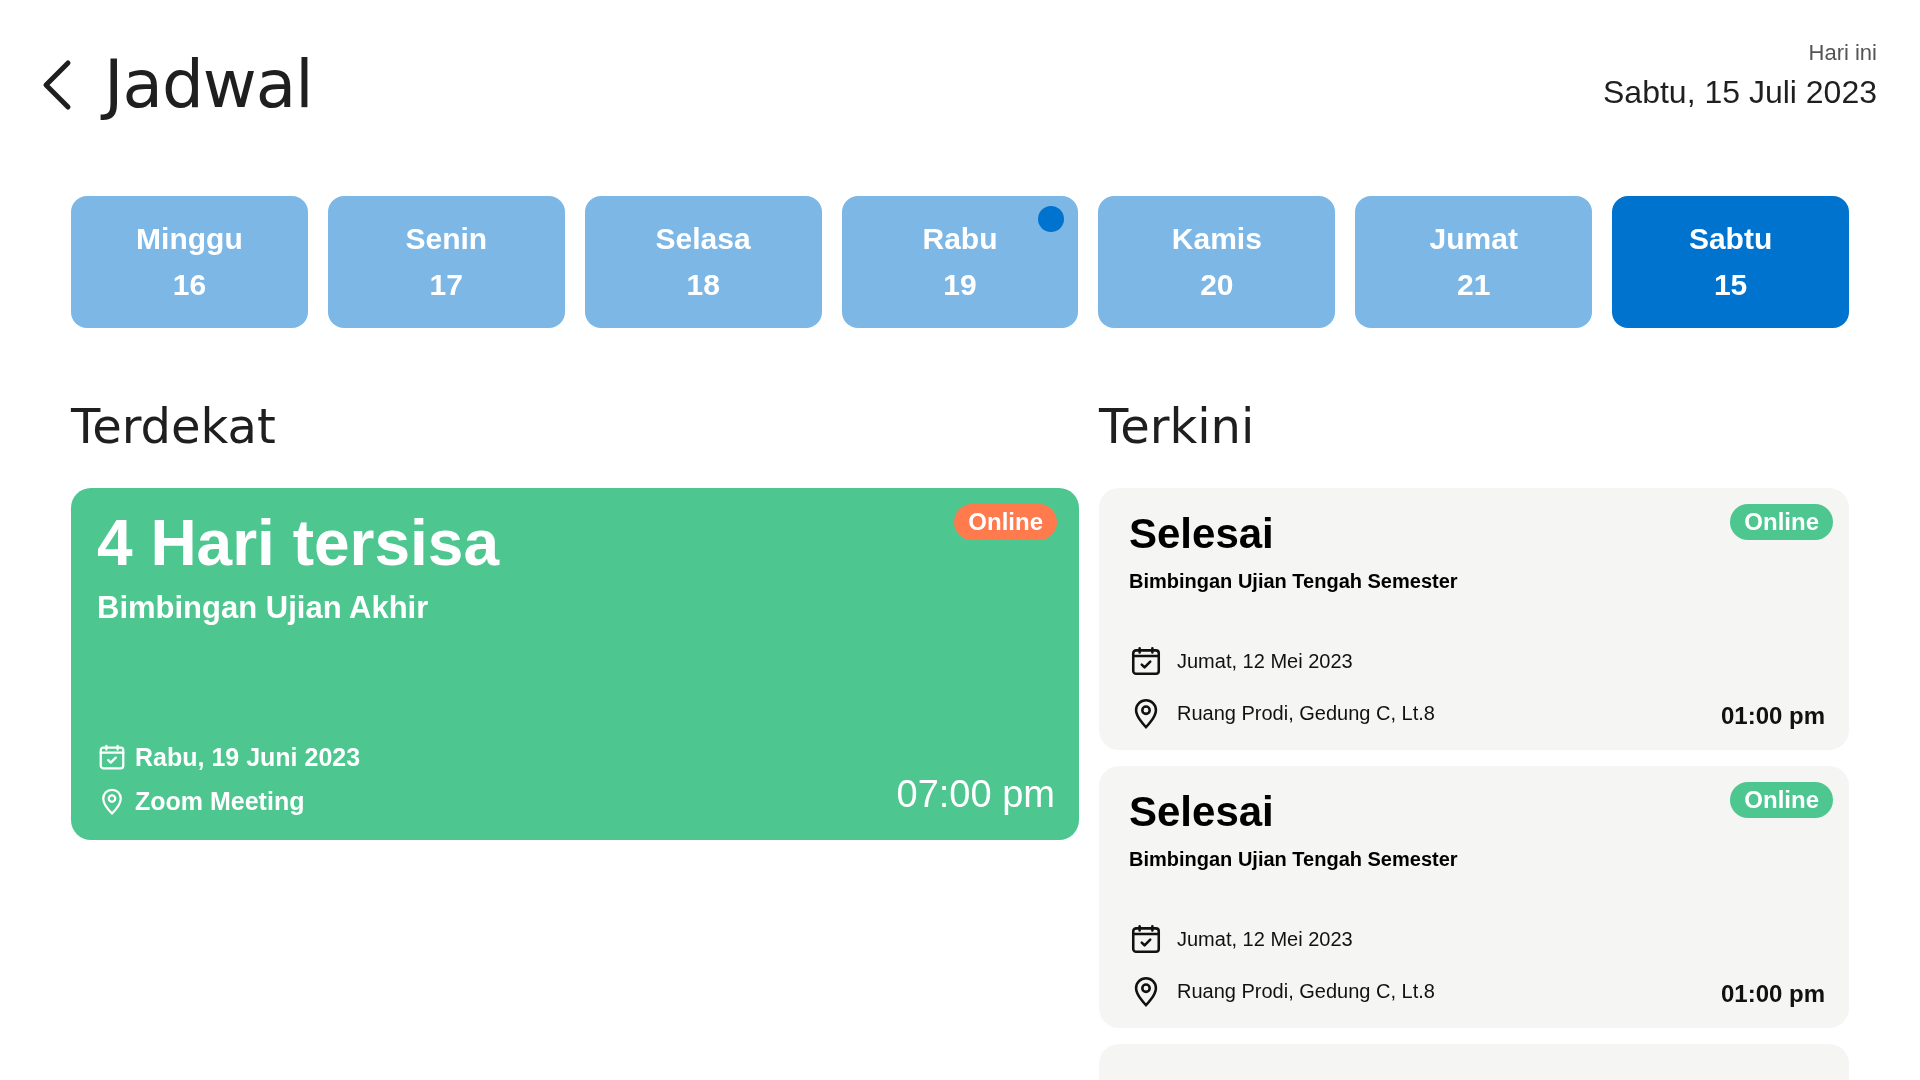 Image resolution: width=1920 pixels, height=1080 pixels. I want to click on day-name: Jumat, so click(1473, 239).